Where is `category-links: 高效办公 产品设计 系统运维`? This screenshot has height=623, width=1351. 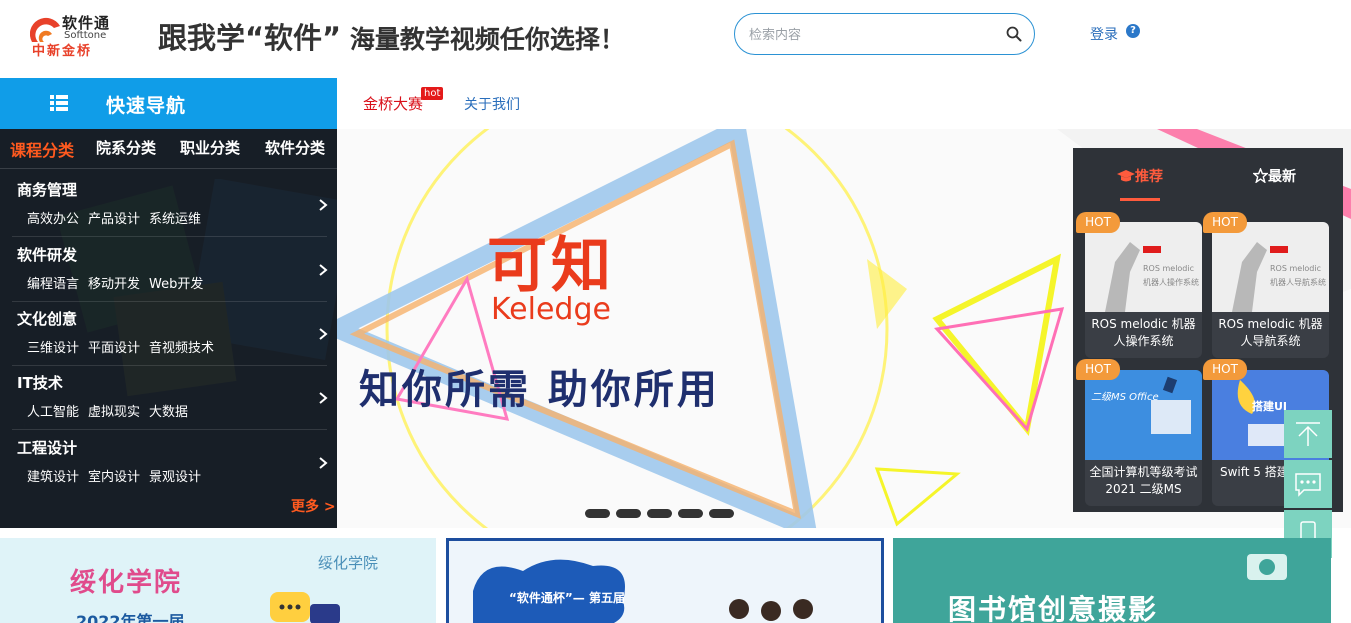 category-links: 高效办公 产品设计 系统运维 is located at coordinates (118, 217).